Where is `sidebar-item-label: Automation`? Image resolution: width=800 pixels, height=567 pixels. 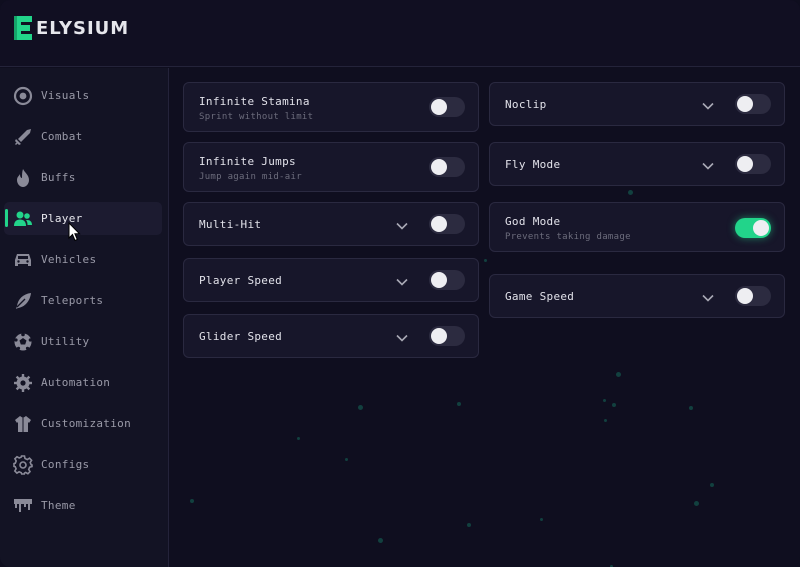 sidebar-item-label: Automation is located at coordinates (76, 382).